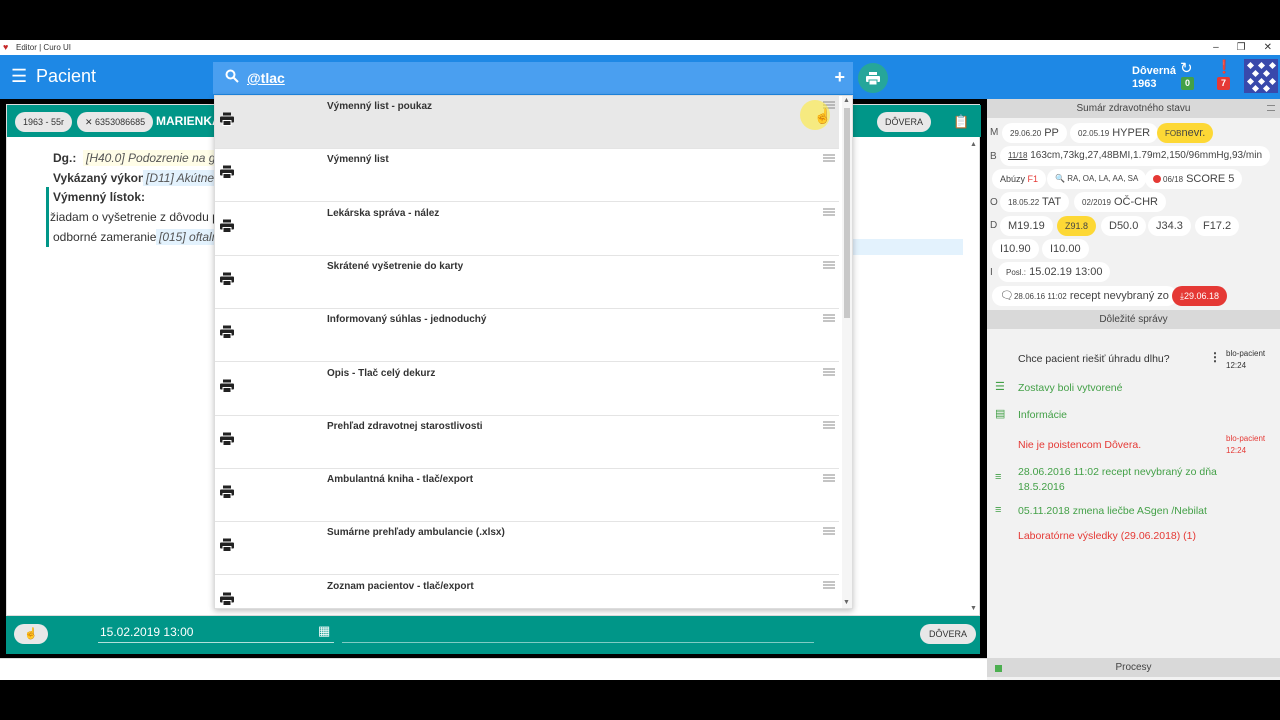  Describe the element at coordinates (993, 156) in the screenshot. I see `row-letter-b: B` at that location.